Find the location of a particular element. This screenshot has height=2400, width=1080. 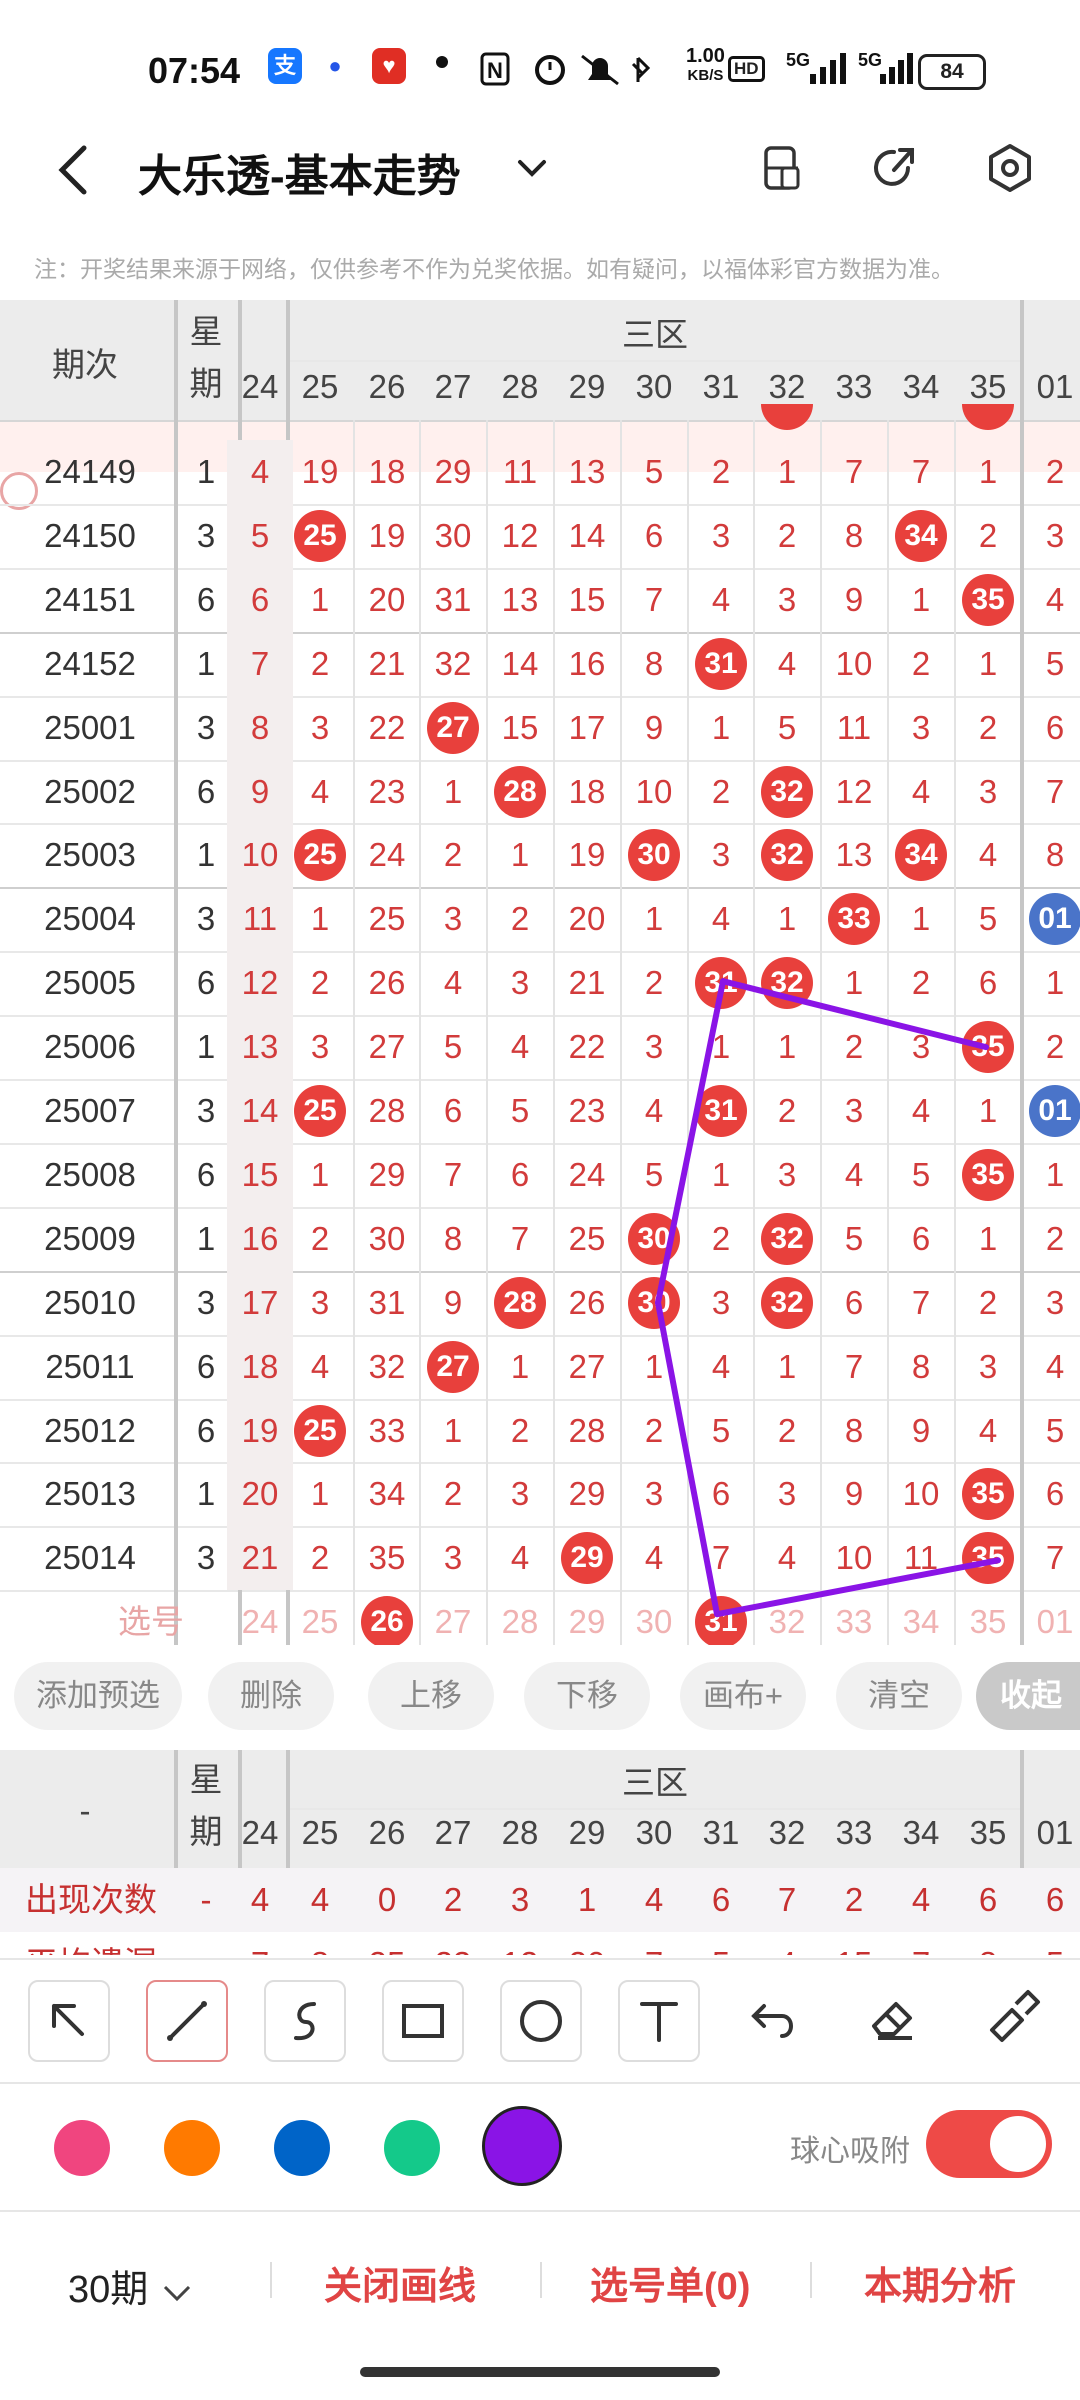

status-bar: 07:54 支 ● ♥ N 1.00 KB/S HD 5G 5G 84 is located at coordinates (540, 65).